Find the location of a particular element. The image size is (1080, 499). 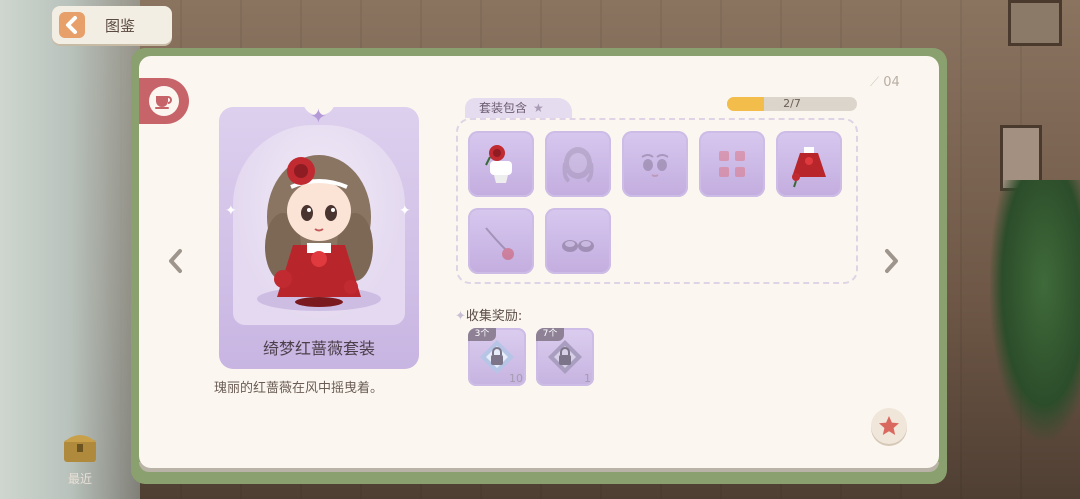

set-item-hair-accessory is located at coordinates (501, 164).